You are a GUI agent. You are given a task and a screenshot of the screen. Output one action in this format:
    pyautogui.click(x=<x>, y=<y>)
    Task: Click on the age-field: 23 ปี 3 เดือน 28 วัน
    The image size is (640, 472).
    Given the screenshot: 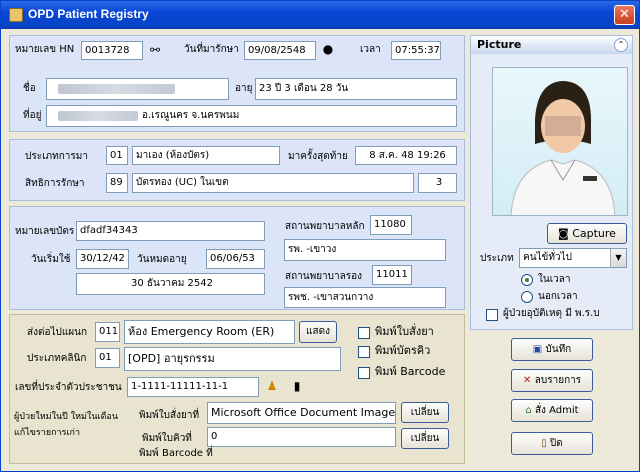 What is the action you would take?
    pyautogui.click(x=356, y=89)
    